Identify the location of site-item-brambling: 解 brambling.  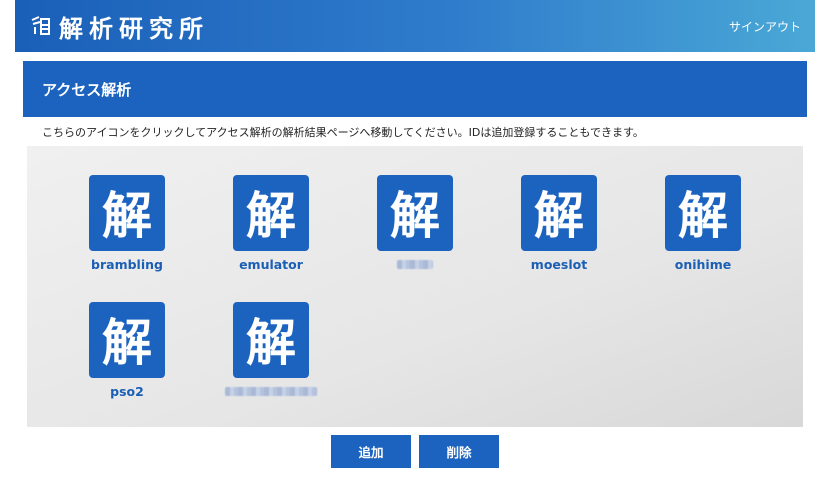
(127, 224).